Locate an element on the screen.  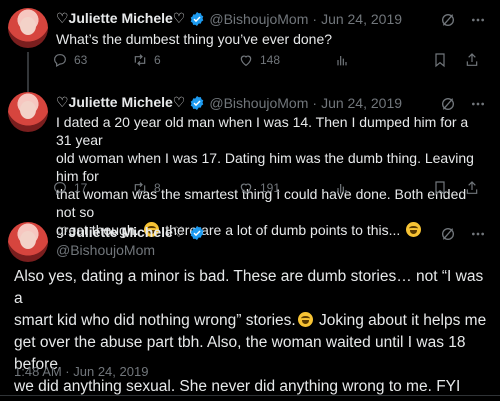
like-button: 191 is located at coordinates (259, 188).